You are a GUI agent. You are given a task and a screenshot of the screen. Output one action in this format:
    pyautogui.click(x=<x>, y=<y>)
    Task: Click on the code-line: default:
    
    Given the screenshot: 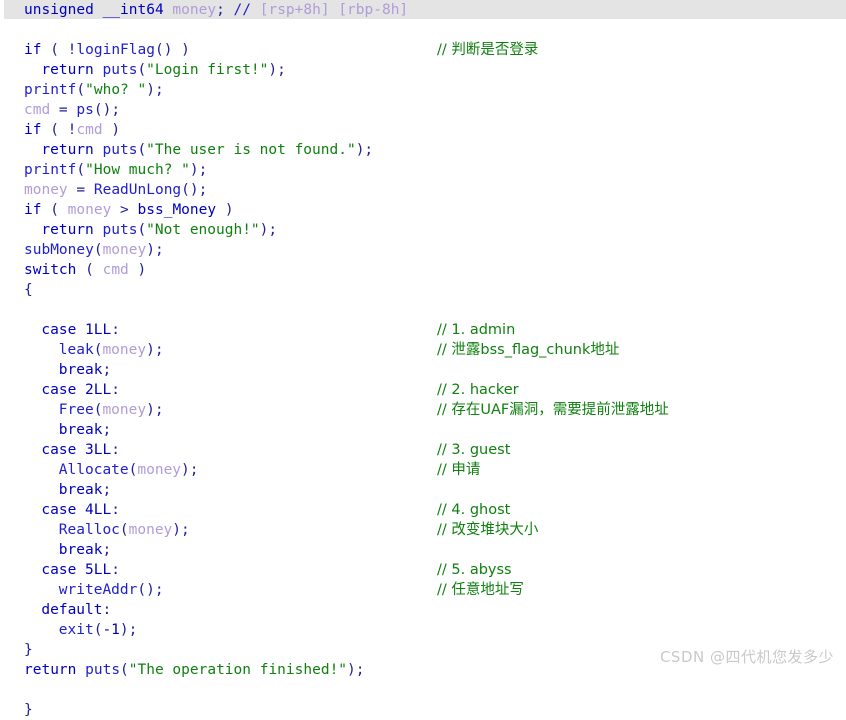 What is the action you would take?
    pyautogui.click(x=423, y=610)
    